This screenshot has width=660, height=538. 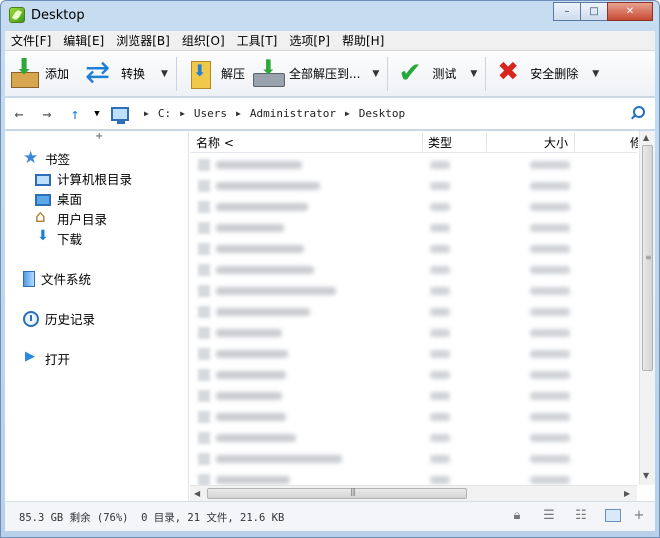 I want to click on menu-edit: 编辑[E], so click(x=83, y=40).